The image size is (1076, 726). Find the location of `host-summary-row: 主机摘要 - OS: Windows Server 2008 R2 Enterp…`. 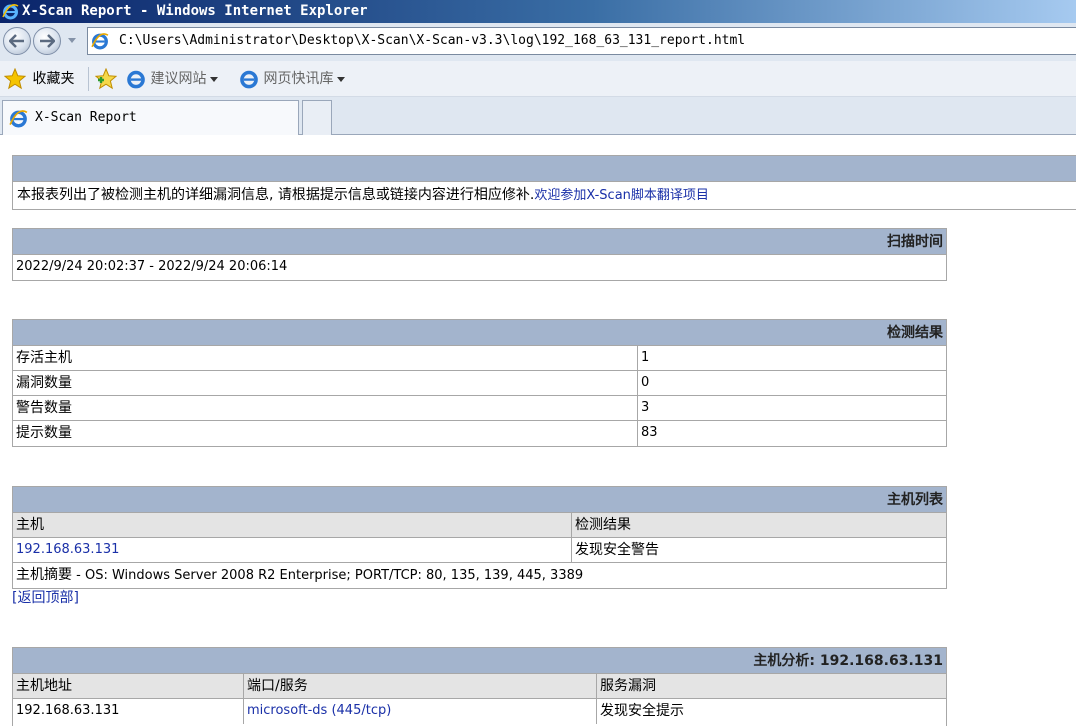

host-summary-row: 主机摘要 - OS: Windows Server 2008 R2 Enterp… is located at coordinates (479, 575).